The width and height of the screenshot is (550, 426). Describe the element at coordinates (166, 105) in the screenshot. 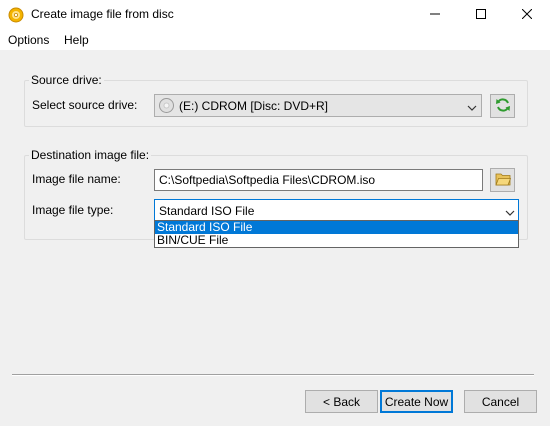

I see `disc-drive-icon` at that location.